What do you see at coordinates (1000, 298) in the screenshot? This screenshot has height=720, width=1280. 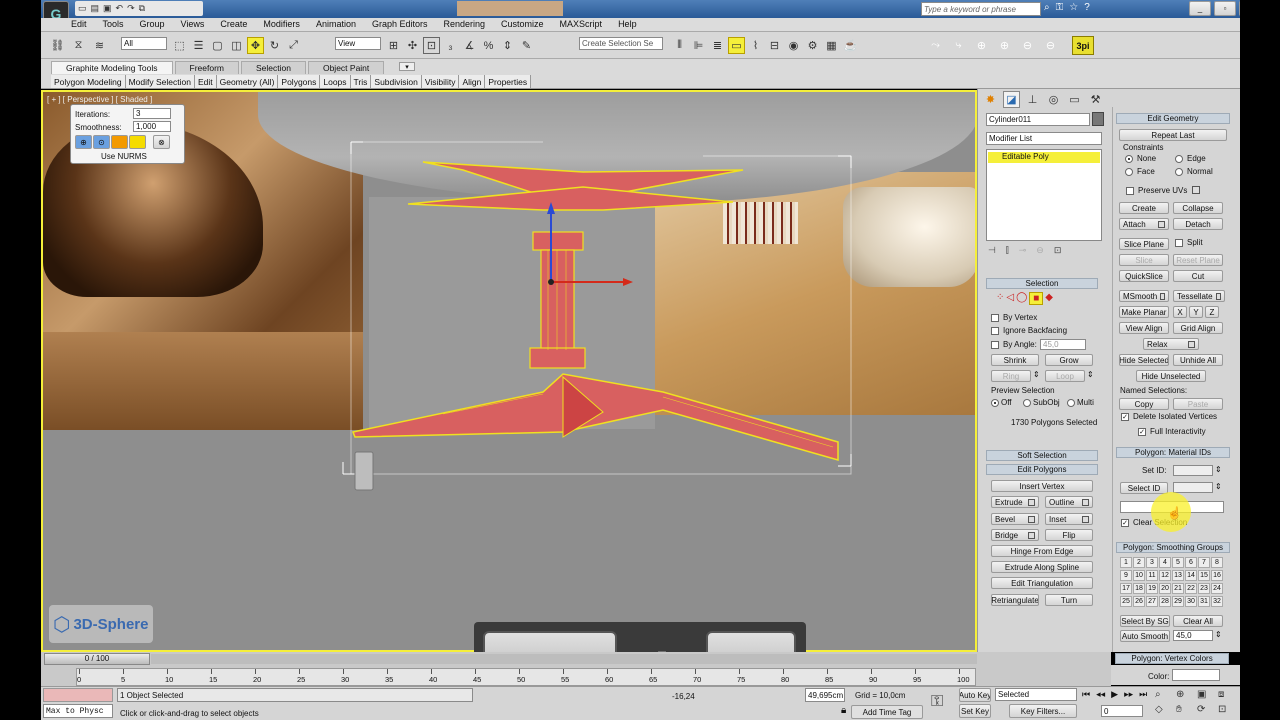 I see `vertex-mode-icon: ⁘` at bounding box center [1000, 298].